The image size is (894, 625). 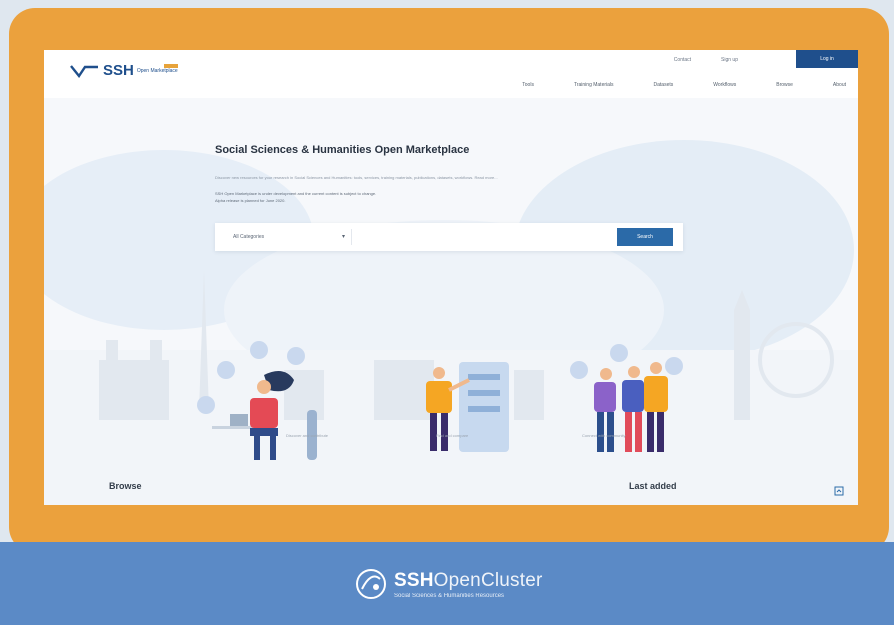 I want to click on hero-note-line2: Alpha release is planned for June 2020., so click(x=250, y=200).